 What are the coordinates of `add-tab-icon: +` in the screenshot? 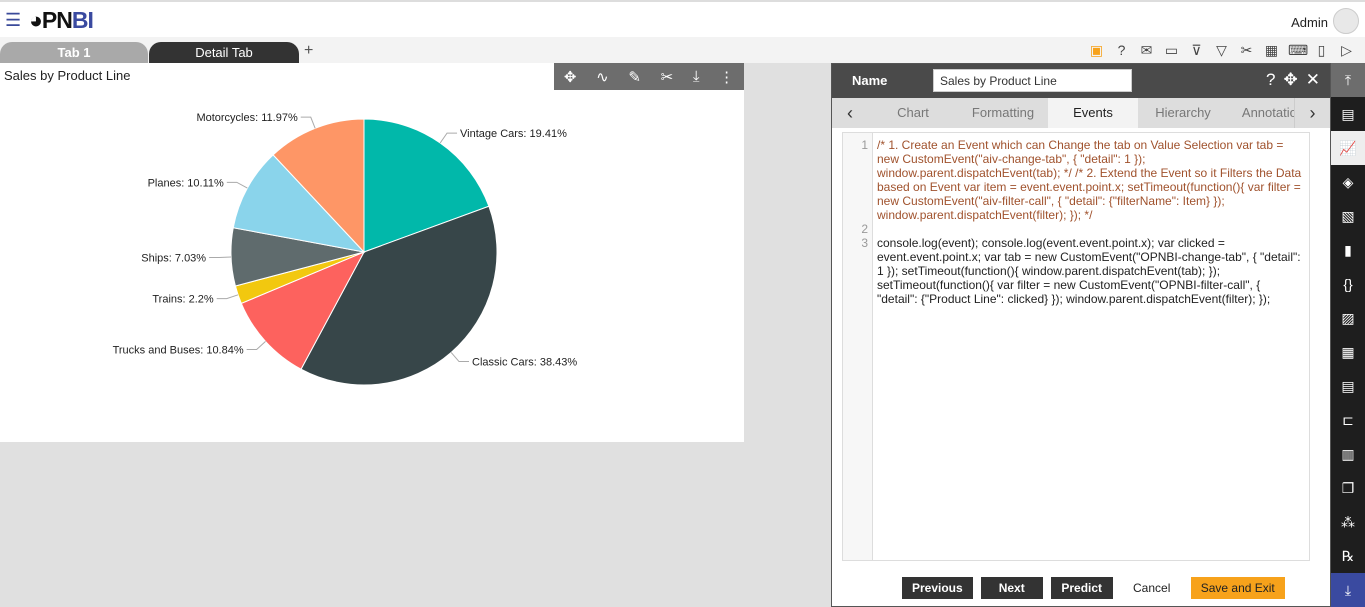 It's located at (308, 51).